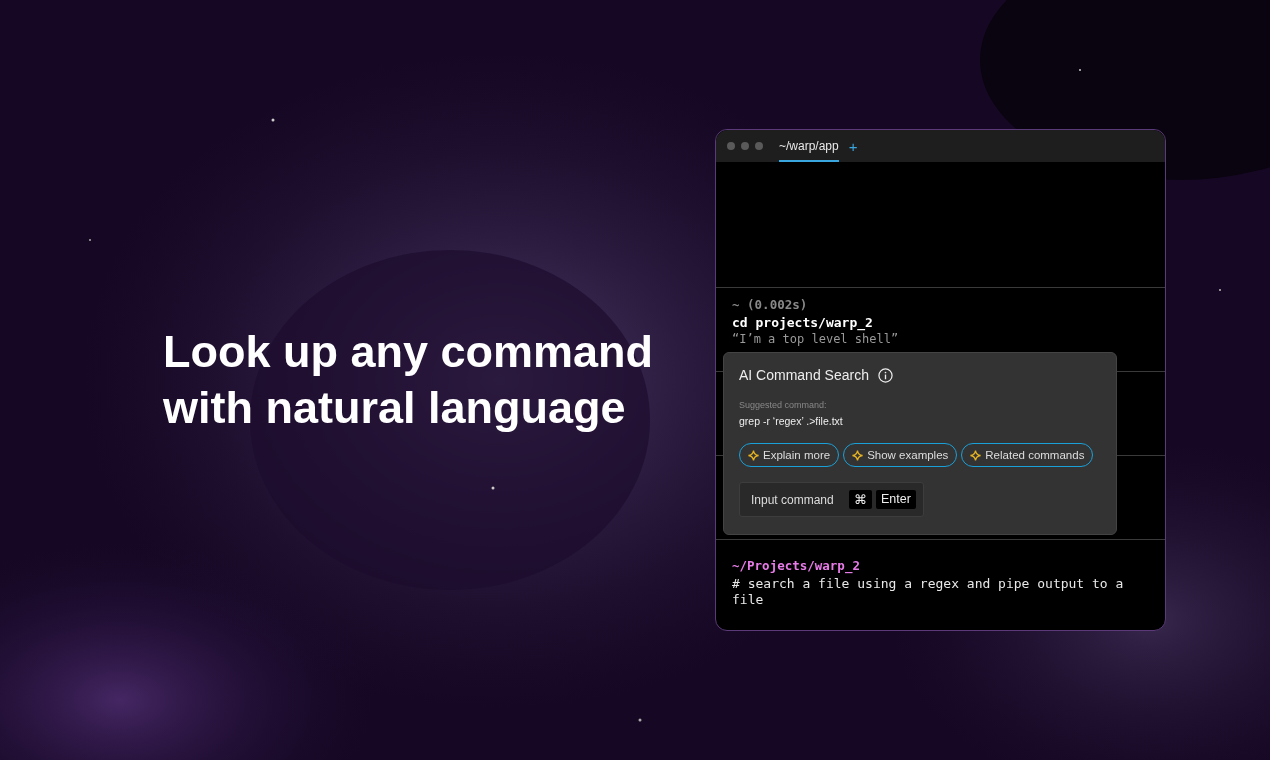 Image resolution: width=1270 pixels, height=760 pixels. What do you see at coordinates (853, 146) in the screenshot?
I see `new-tab-button: +` at bounding box center [853, 146].